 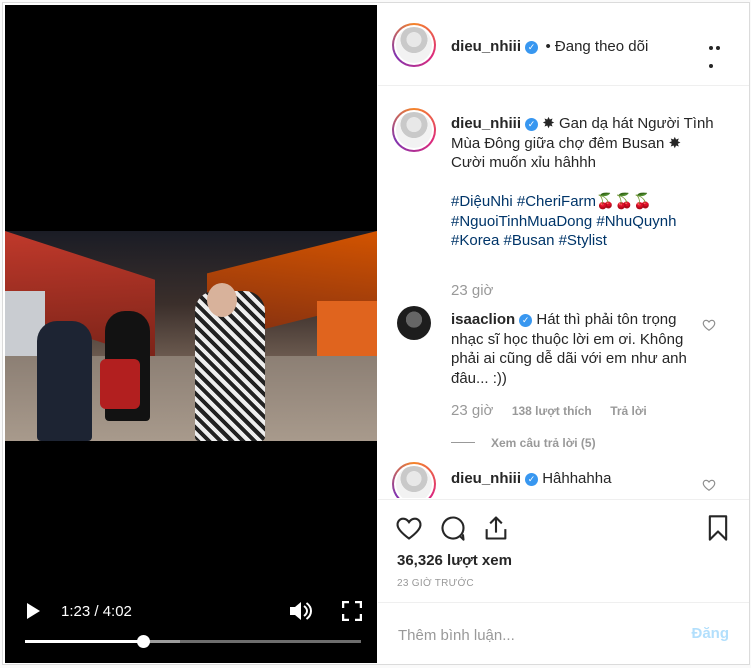 What do you see at coordinates (454, 560) in the screenshot?
I see `view-count: 36,326 lượt xem` at bounding box center [454, 560].